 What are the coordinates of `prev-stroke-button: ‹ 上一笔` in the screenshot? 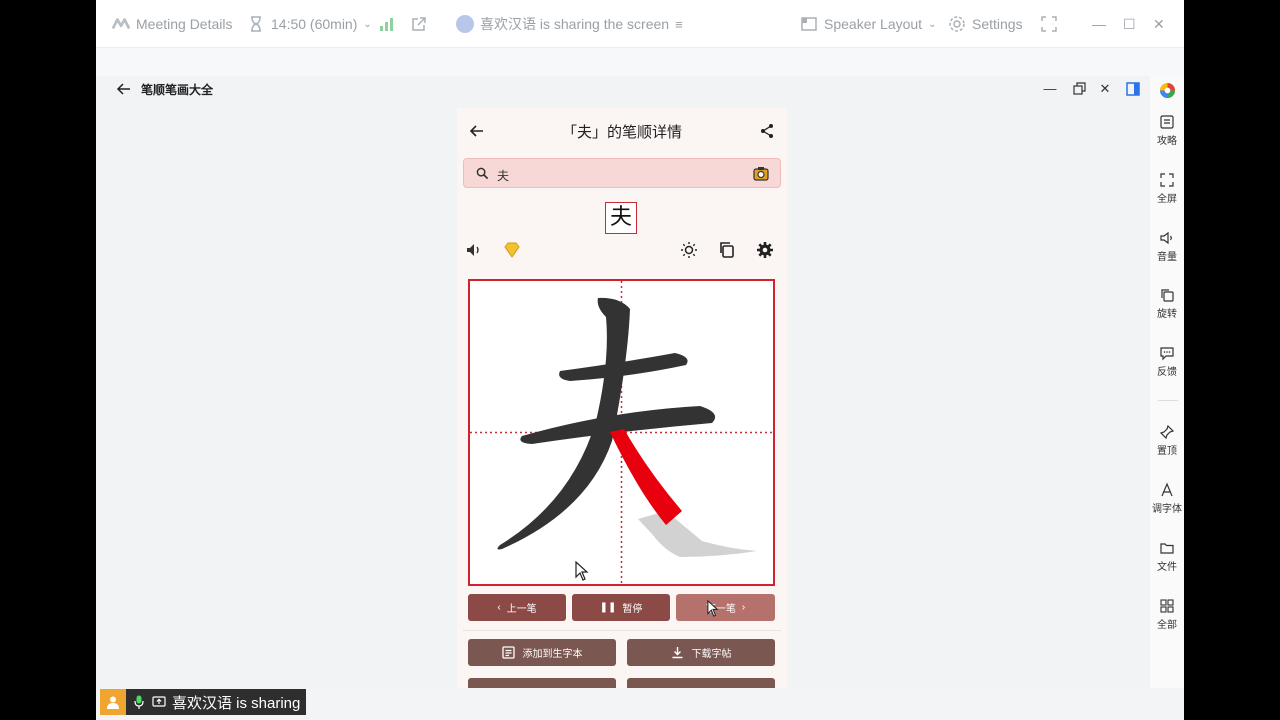 It's located at (517, 607).